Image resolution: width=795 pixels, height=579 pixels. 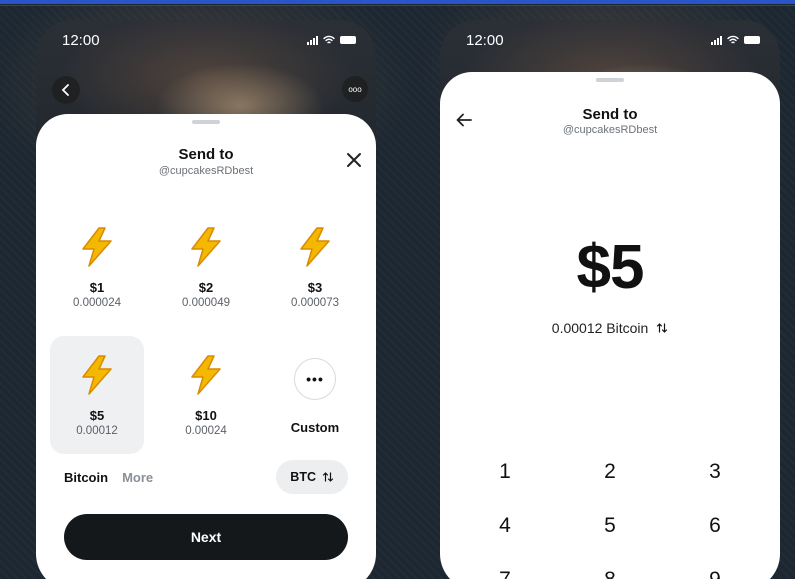 I want to click on btc-equivalent: 0.00012 Bitcoin, so click(x=600, y=328).